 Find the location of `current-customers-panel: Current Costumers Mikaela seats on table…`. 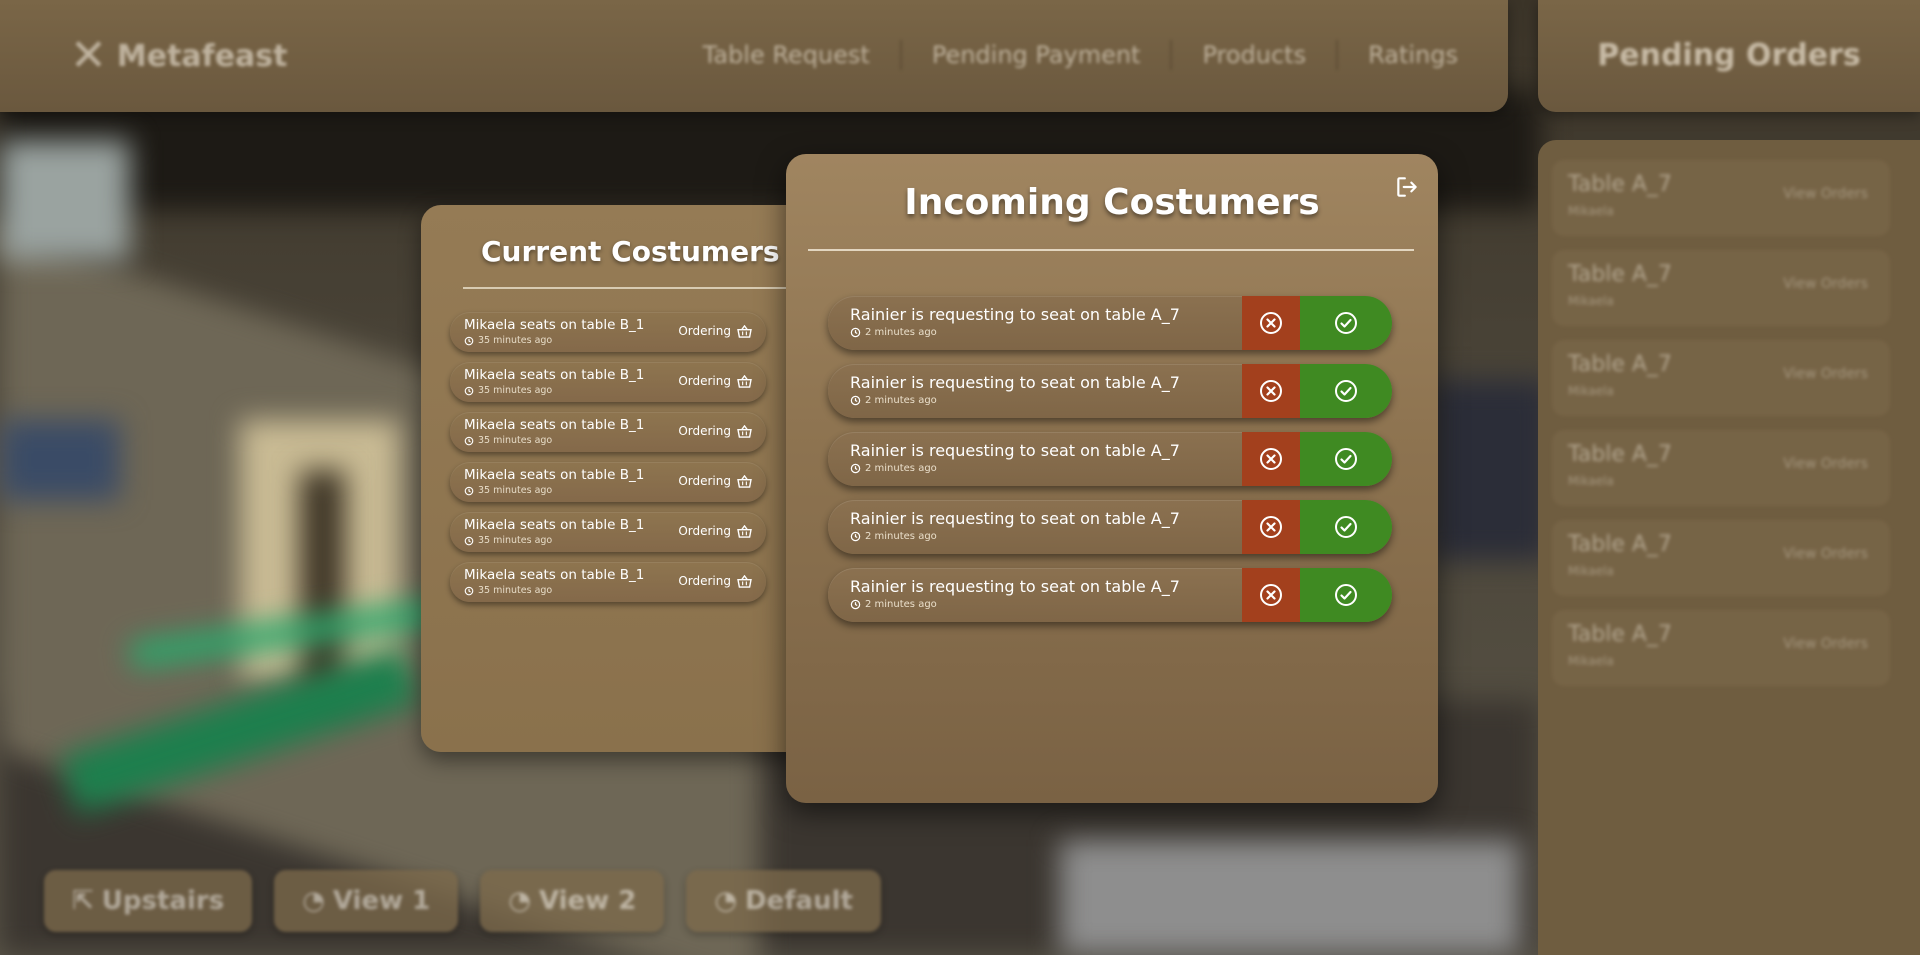

current-customers-panel: Current Costumers Mikaela seats on table… is located at coordinates (611, 478).